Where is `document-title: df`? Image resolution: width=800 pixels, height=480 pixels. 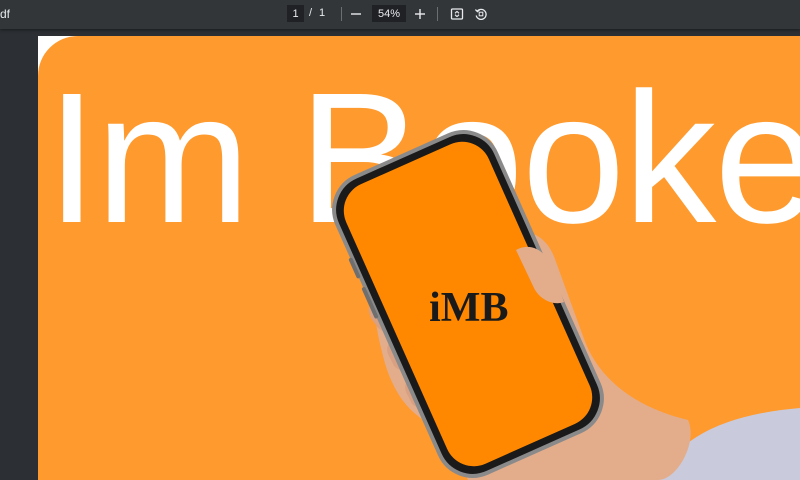
document-title: df is located at coordinates (5, 14).